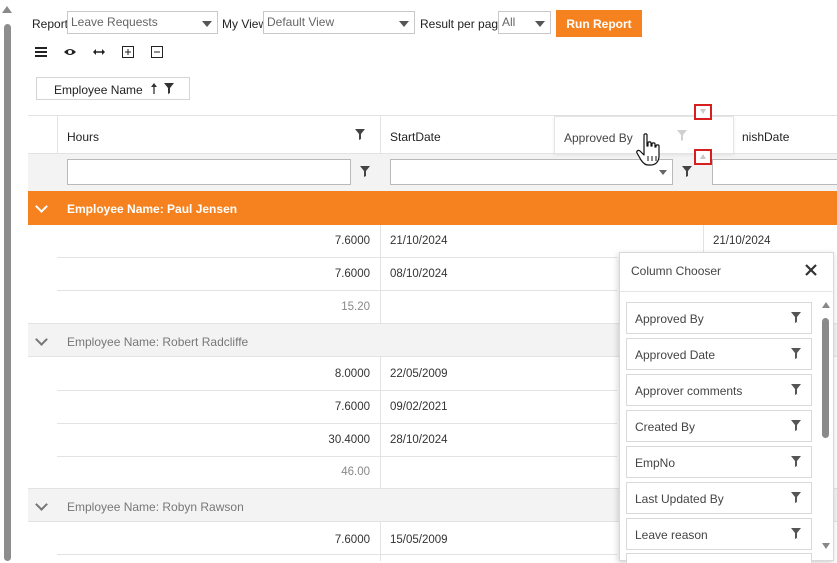  Describe the element at coordinates (70, 52) in the screenshot. I see `eye-icon` at that location.